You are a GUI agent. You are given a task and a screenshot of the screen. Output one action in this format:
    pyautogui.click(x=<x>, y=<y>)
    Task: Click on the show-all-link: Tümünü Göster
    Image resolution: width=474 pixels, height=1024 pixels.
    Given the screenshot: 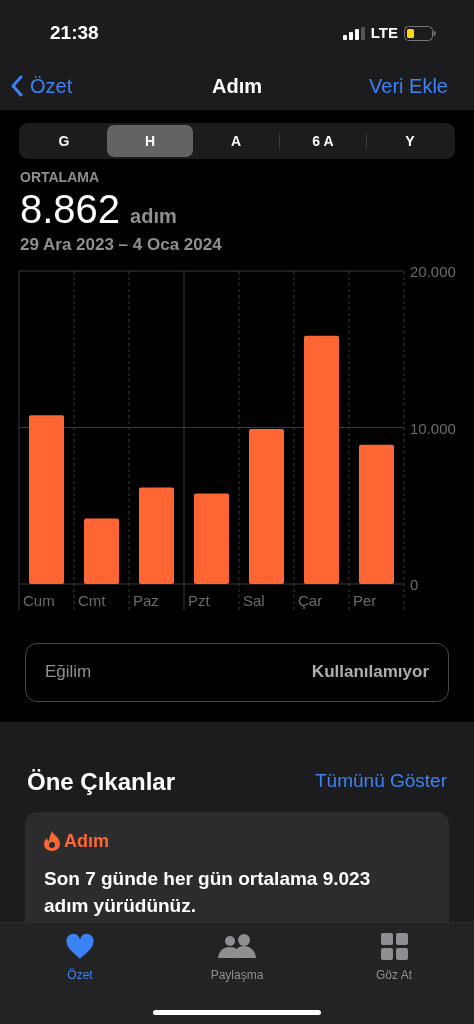 What is the action you would take?
    pyautogui.click(x=381, y=781)
    